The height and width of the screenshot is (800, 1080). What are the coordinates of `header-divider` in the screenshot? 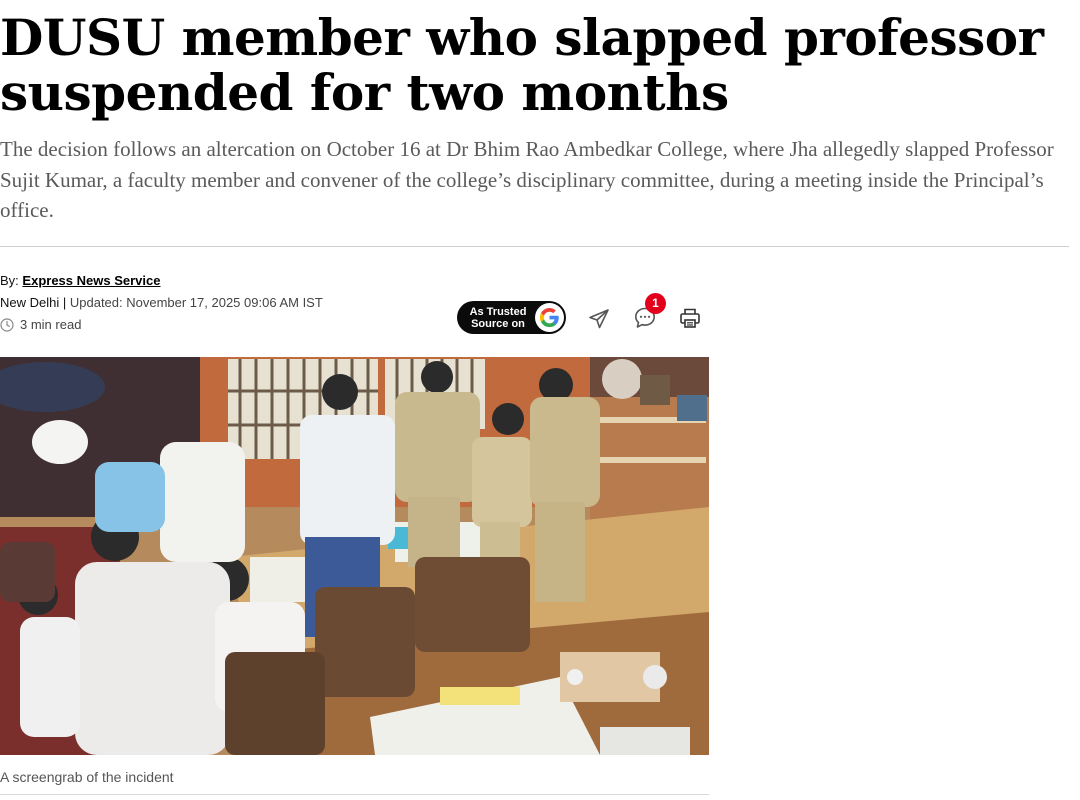 It's located at (534, 246).